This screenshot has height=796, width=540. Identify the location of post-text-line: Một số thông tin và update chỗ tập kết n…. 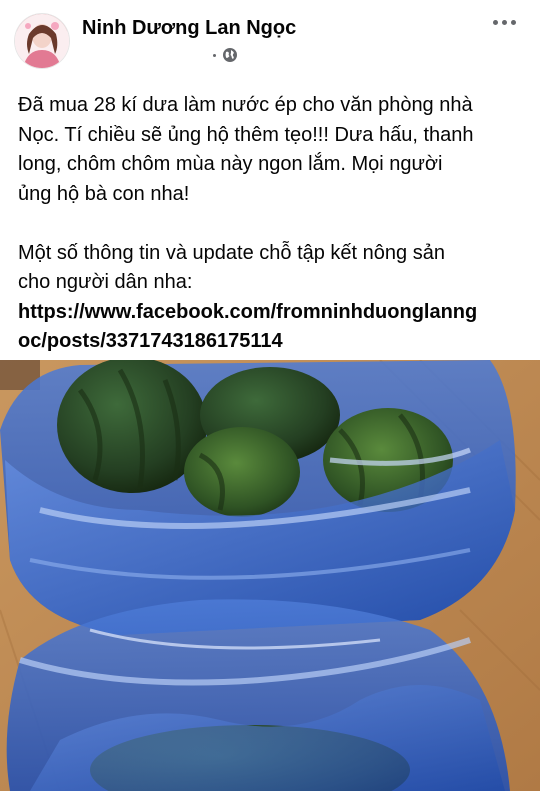
(231, 252).